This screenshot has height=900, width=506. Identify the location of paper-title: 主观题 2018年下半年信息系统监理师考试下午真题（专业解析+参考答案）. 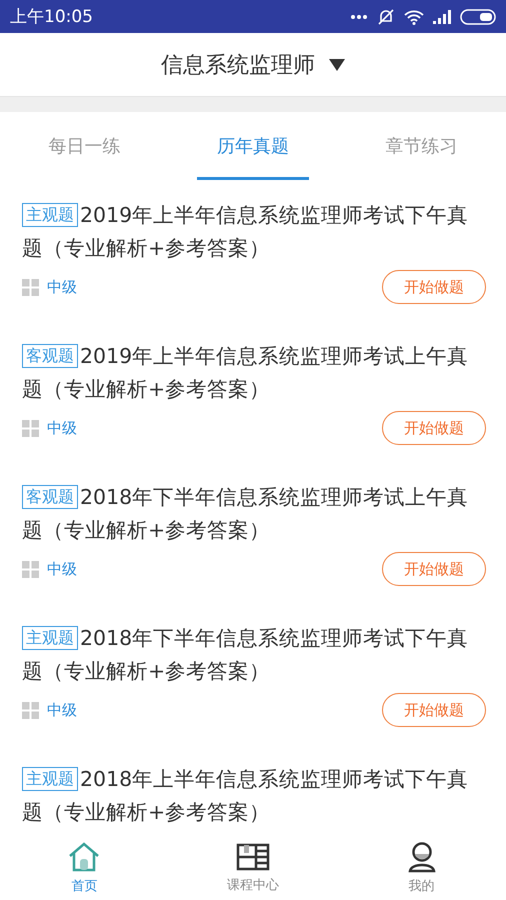
(246, 655).